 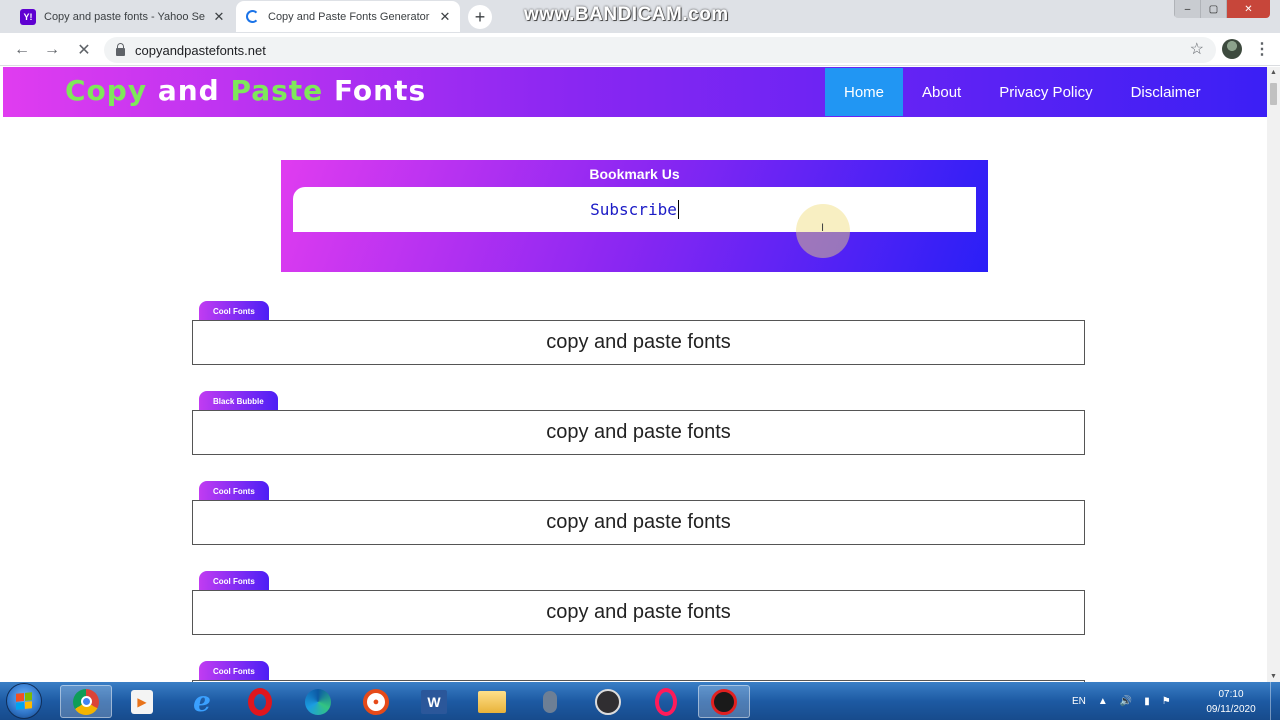 I want to click on new-tab-button: +, so click(x=480, y=17).